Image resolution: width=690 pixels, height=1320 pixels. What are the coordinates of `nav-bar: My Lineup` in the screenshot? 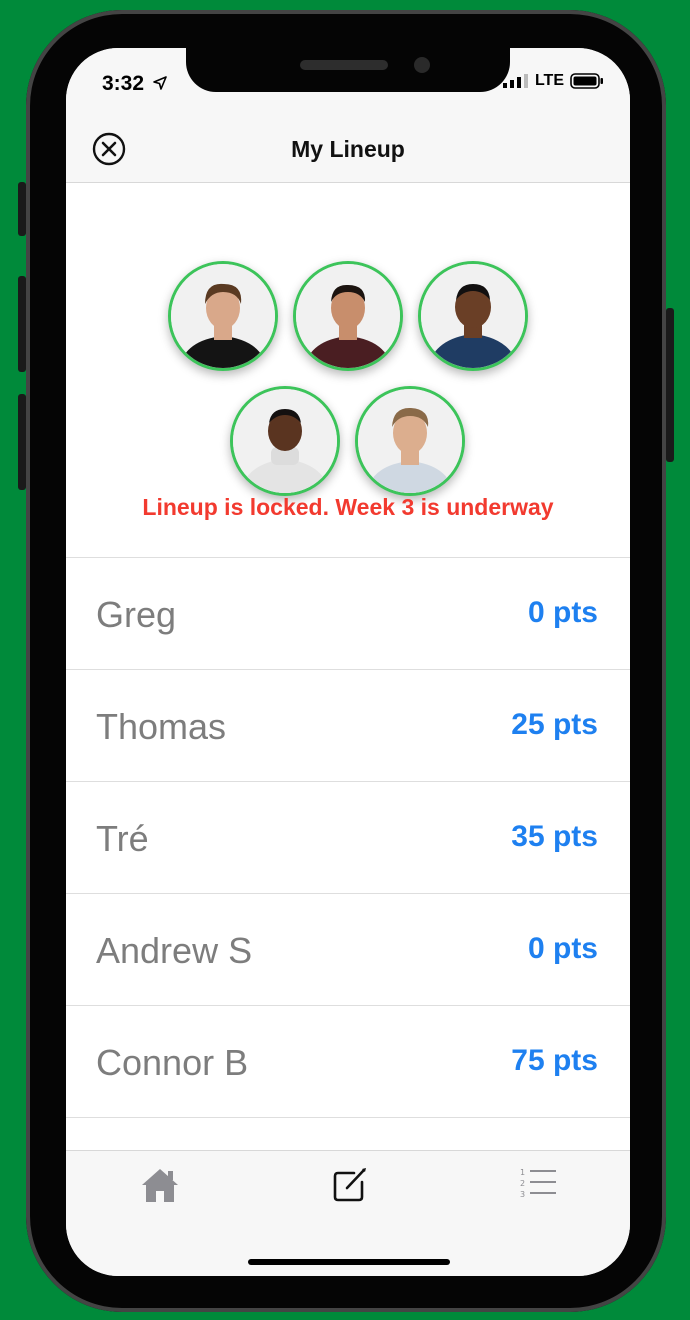 It's located at (348, 145).